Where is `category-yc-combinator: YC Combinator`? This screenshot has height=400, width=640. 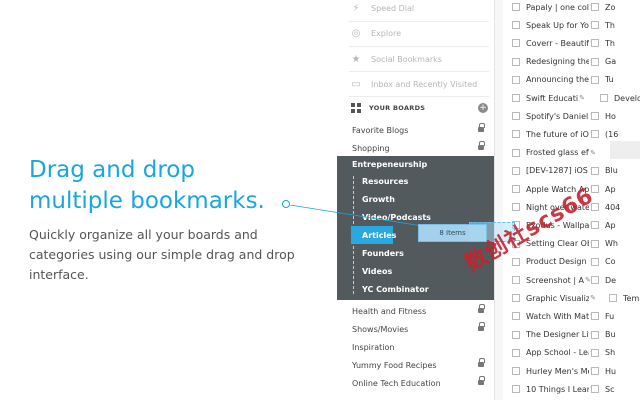 category-yc-combinator: YC Combinator is located at coordinates (415, 289).